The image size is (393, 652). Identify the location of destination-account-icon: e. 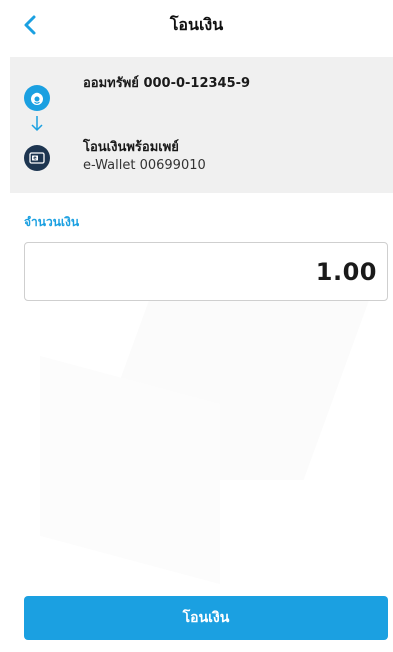
(37, 158).